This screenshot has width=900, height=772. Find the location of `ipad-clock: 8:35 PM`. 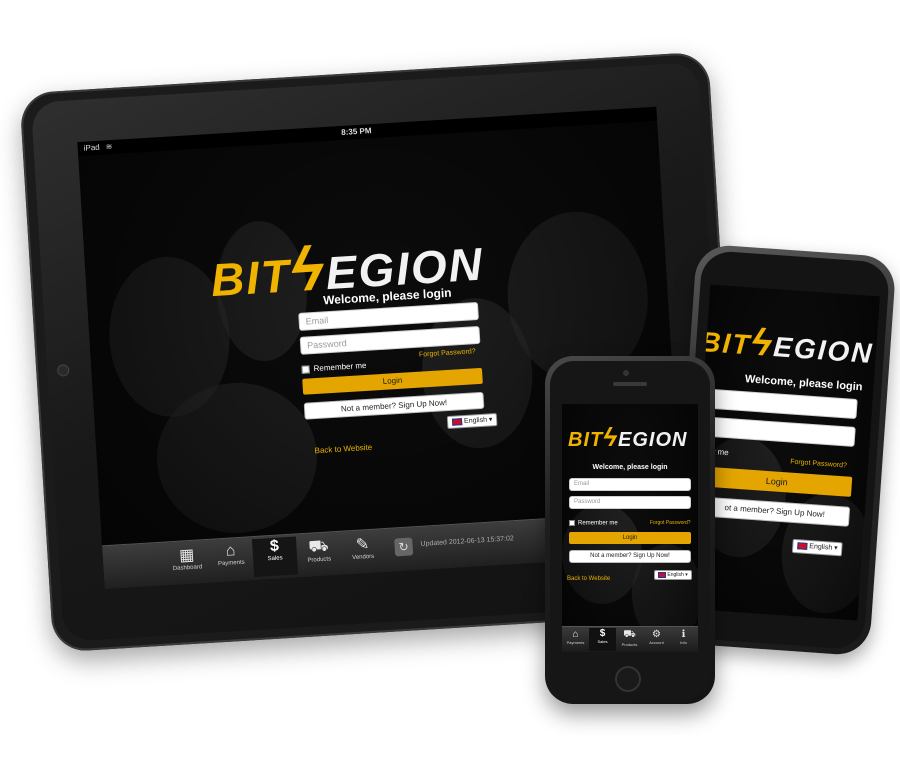

ipad-clock: 8:35 PM is located at coordinates (356, 131).